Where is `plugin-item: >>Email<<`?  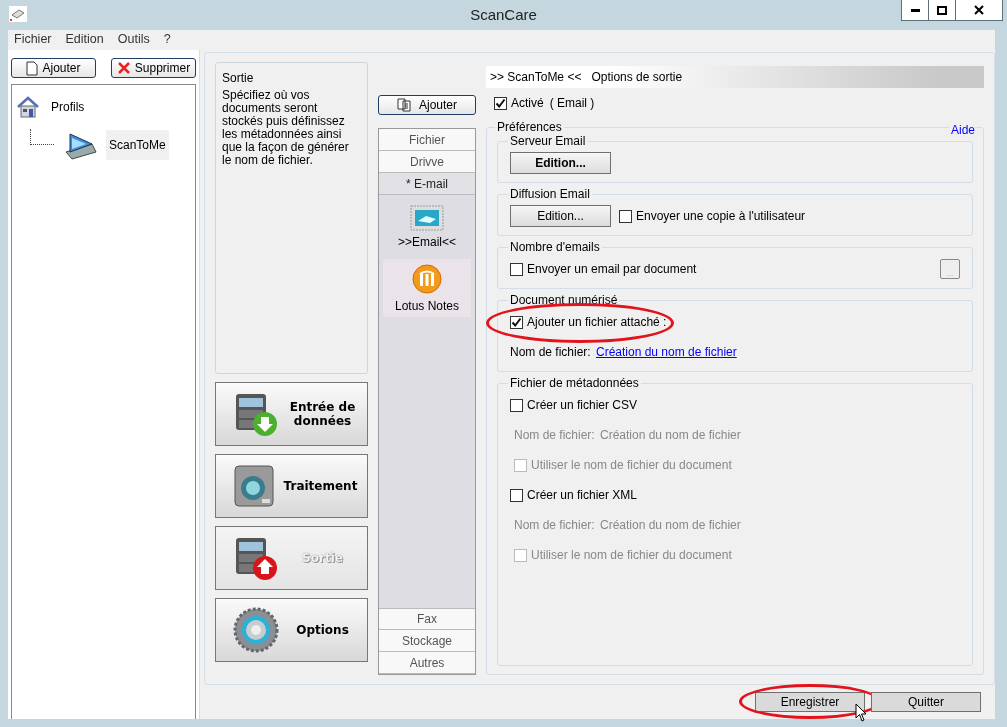 plugin-item: >>Email<< is located at coordinates (427, 227).